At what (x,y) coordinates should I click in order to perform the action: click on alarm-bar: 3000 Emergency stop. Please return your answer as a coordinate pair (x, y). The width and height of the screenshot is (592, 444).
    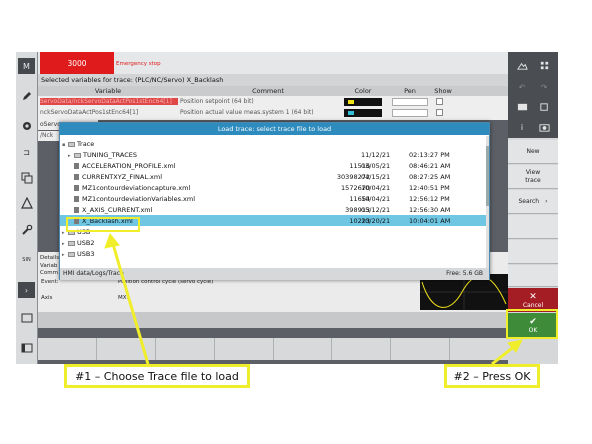
    Looking at the image, I should click on (273, 63).